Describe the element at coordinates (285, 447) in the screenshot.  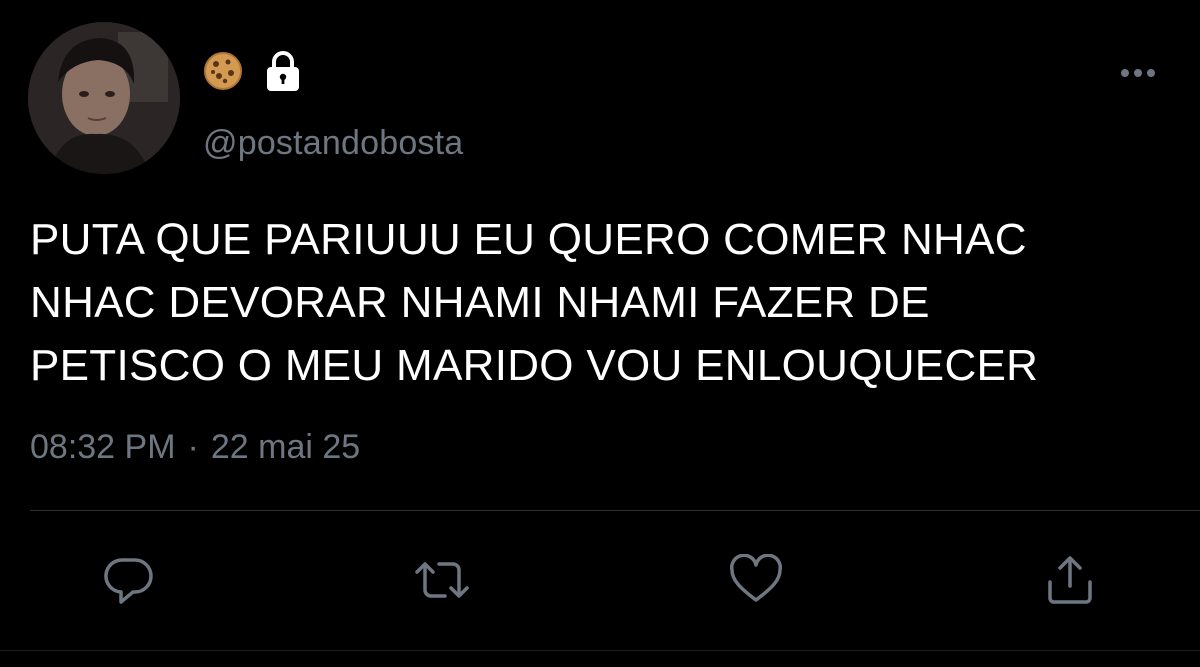
I see `tweet-date: 22 mai 25` at that location.